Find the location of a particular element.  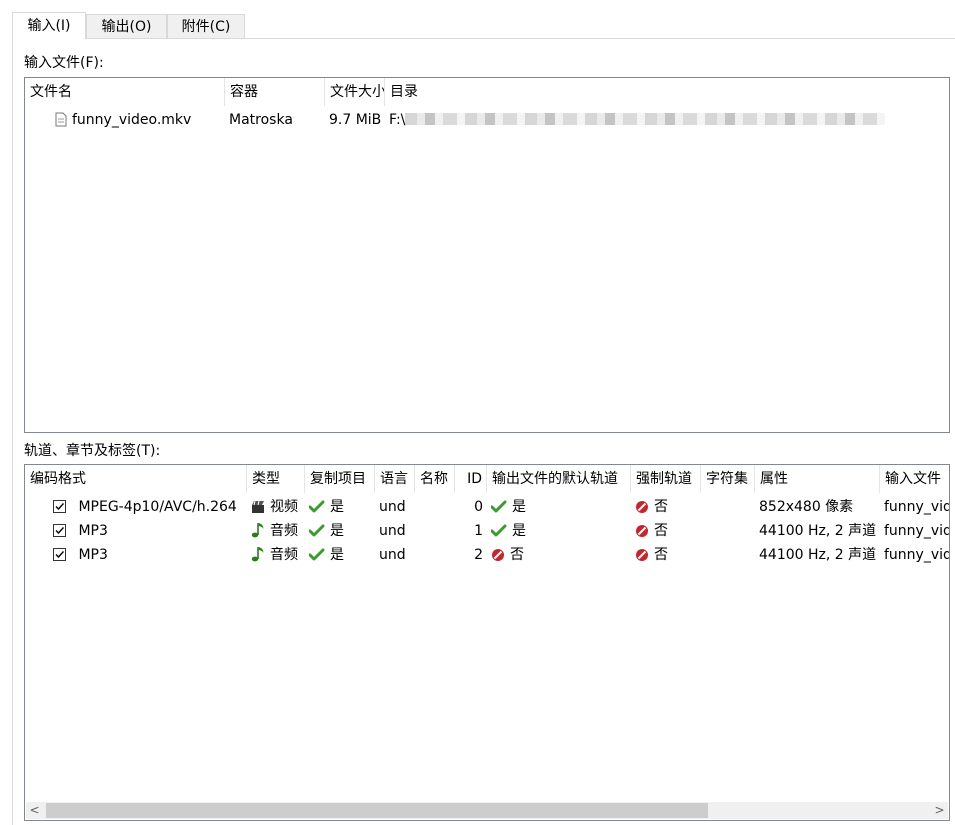

col-codec: 编码格式 is located at coordinates (136, 479).